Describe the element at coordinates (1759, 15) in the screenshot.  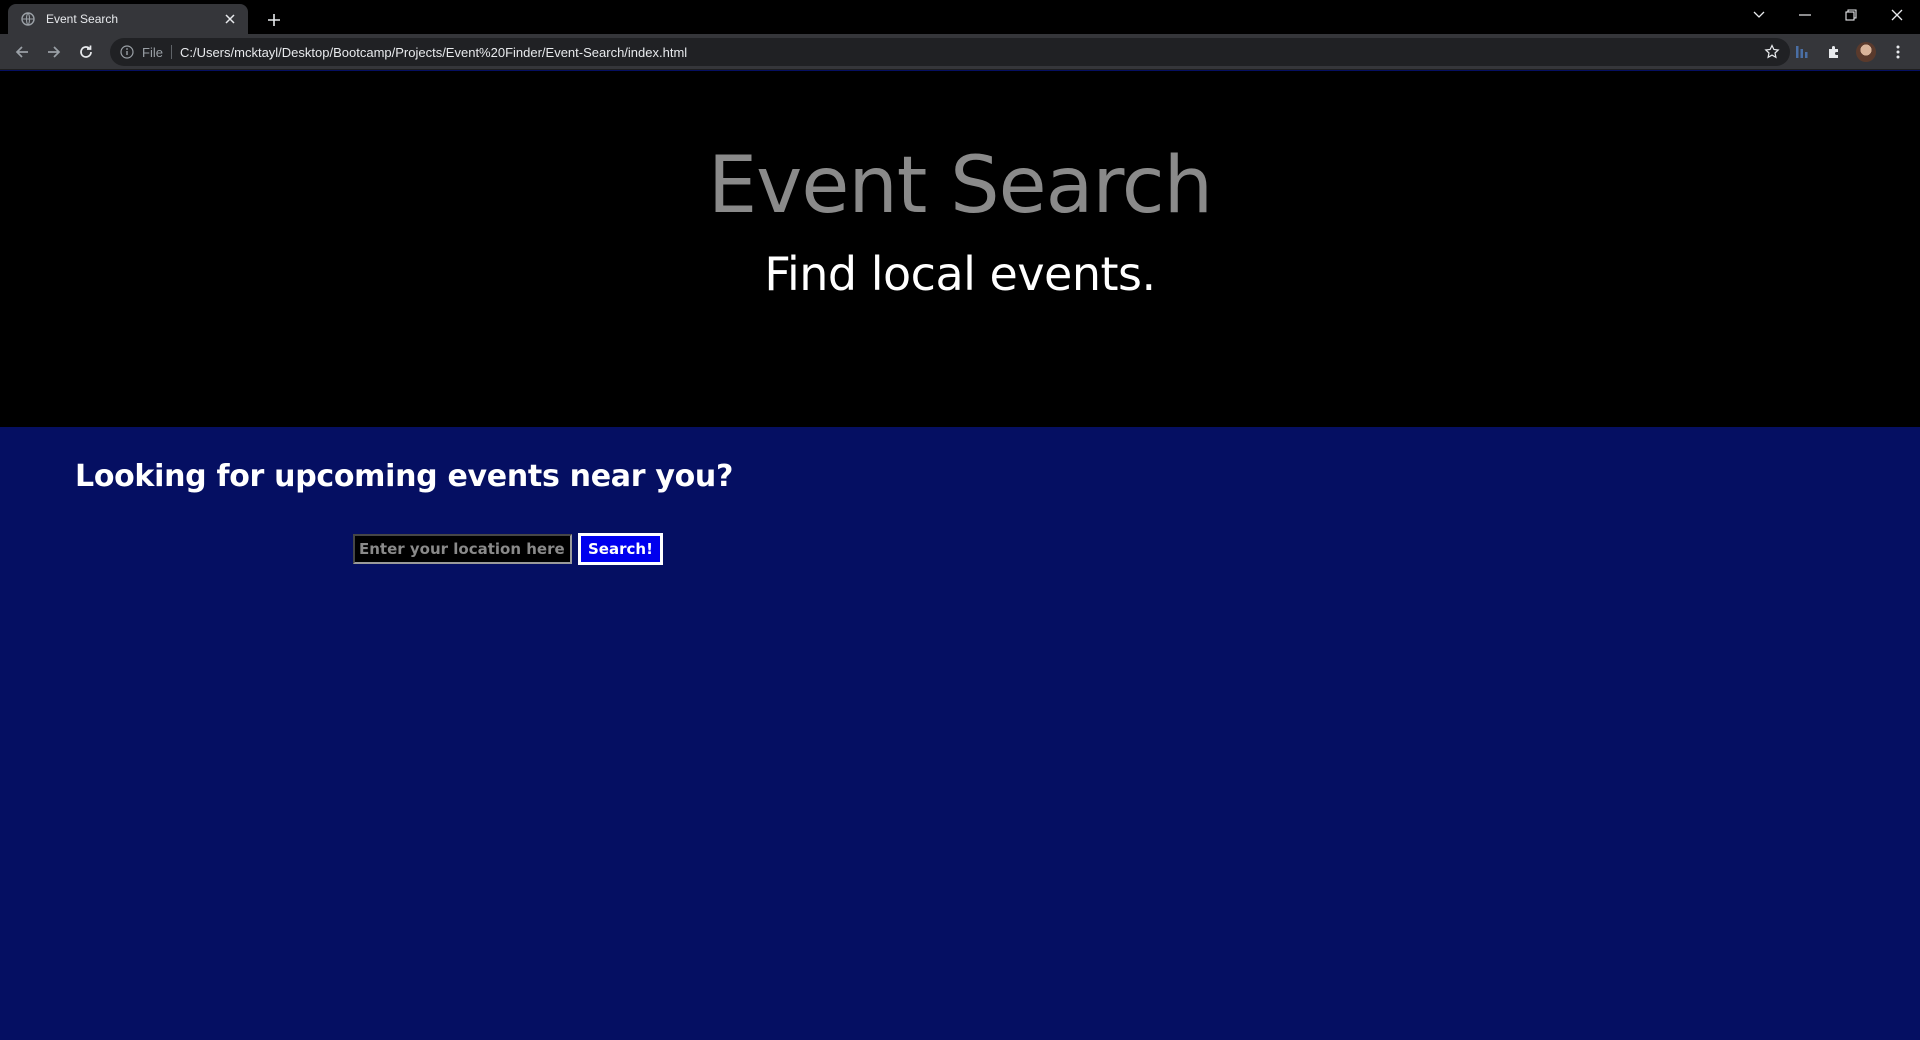
I see `tab-search-icon` at that location.